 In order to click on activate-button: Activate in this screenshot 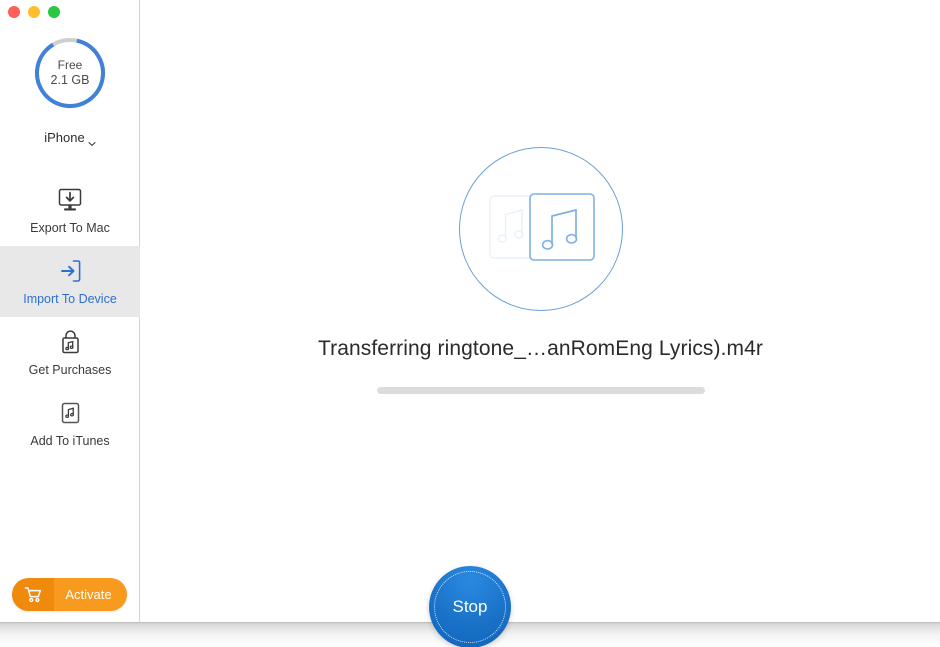, I will do `click(69, 594)`.